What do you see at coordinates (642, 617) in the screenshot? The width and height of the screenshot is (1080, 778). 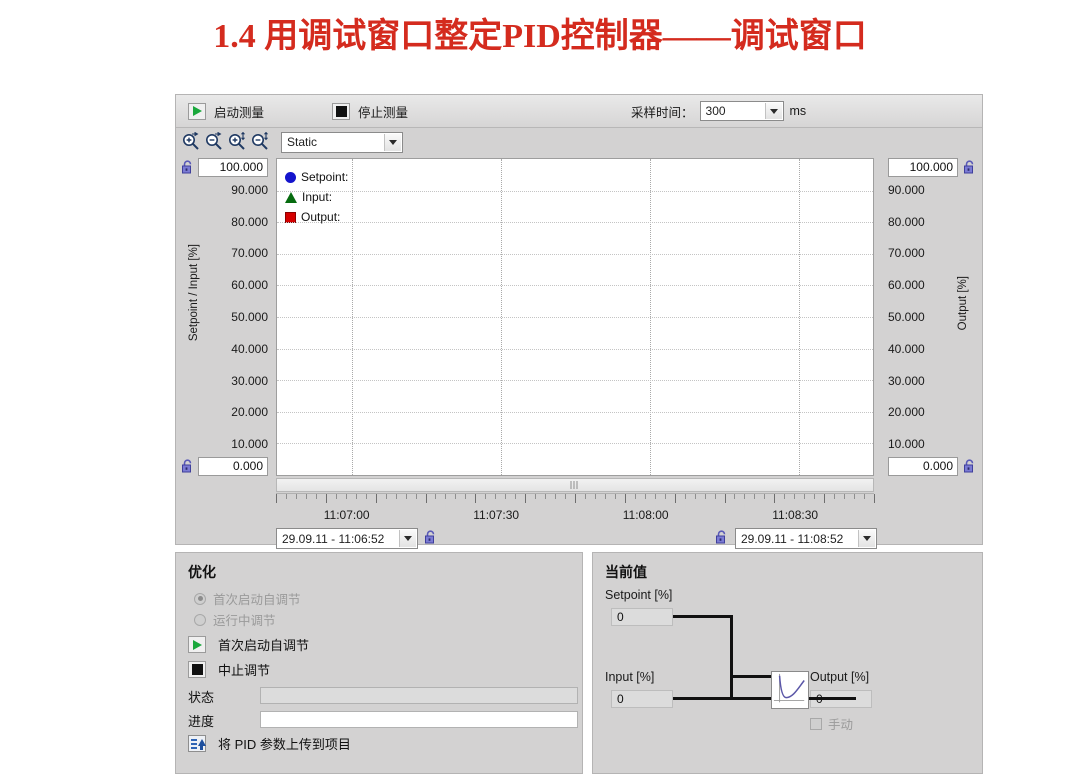 I see `setpoint-value: 0` at bounding box center [642, 617].